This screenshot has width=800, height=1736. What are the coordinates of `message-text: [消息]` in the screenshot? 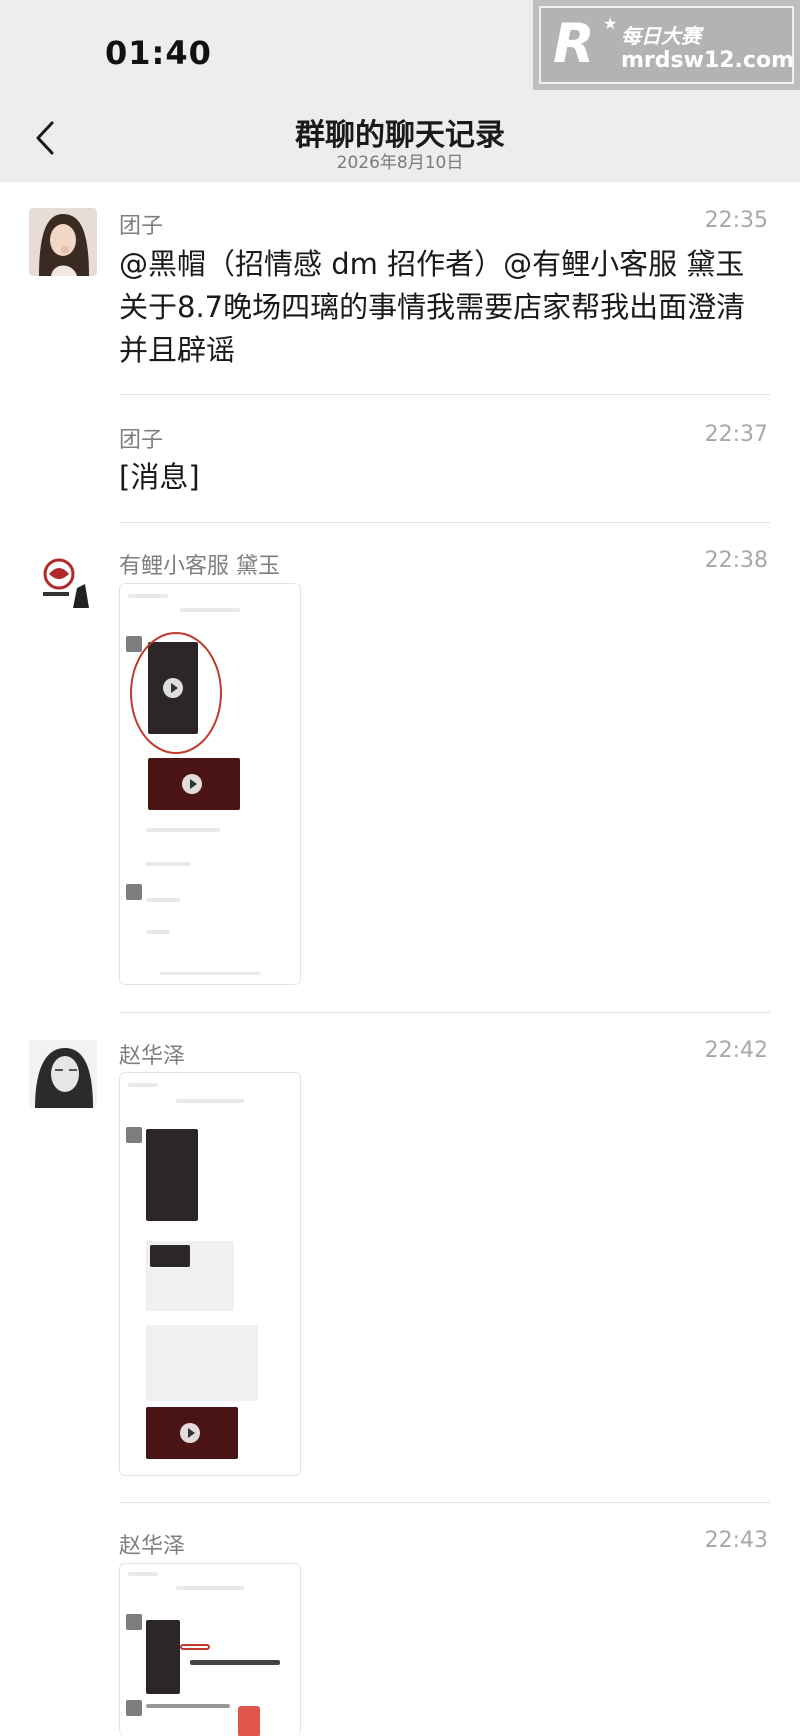 It's located at (445, 477).